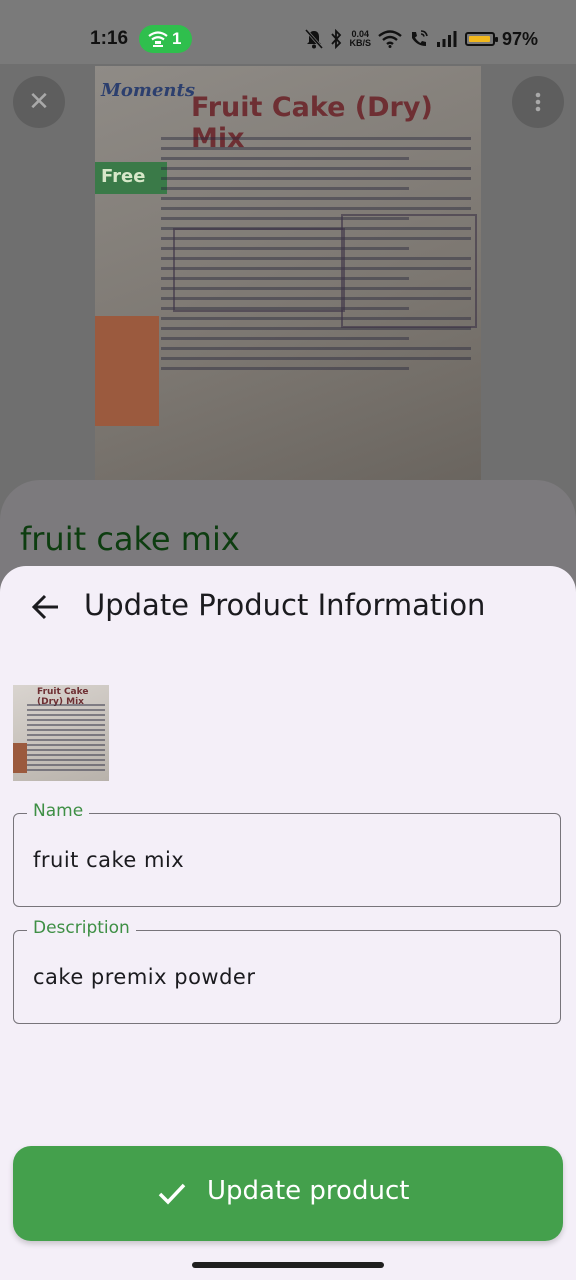 Image resolution: width=576 pixels, height=1280 pixels. I want to click on battery-fill, so click(479, 39).